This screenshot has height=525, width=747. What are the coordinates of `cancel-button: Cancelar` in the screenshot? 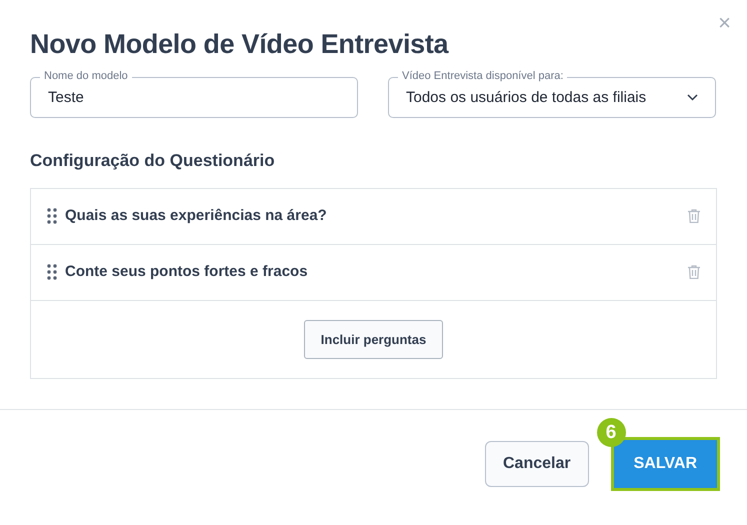 It's located at (537, 464).